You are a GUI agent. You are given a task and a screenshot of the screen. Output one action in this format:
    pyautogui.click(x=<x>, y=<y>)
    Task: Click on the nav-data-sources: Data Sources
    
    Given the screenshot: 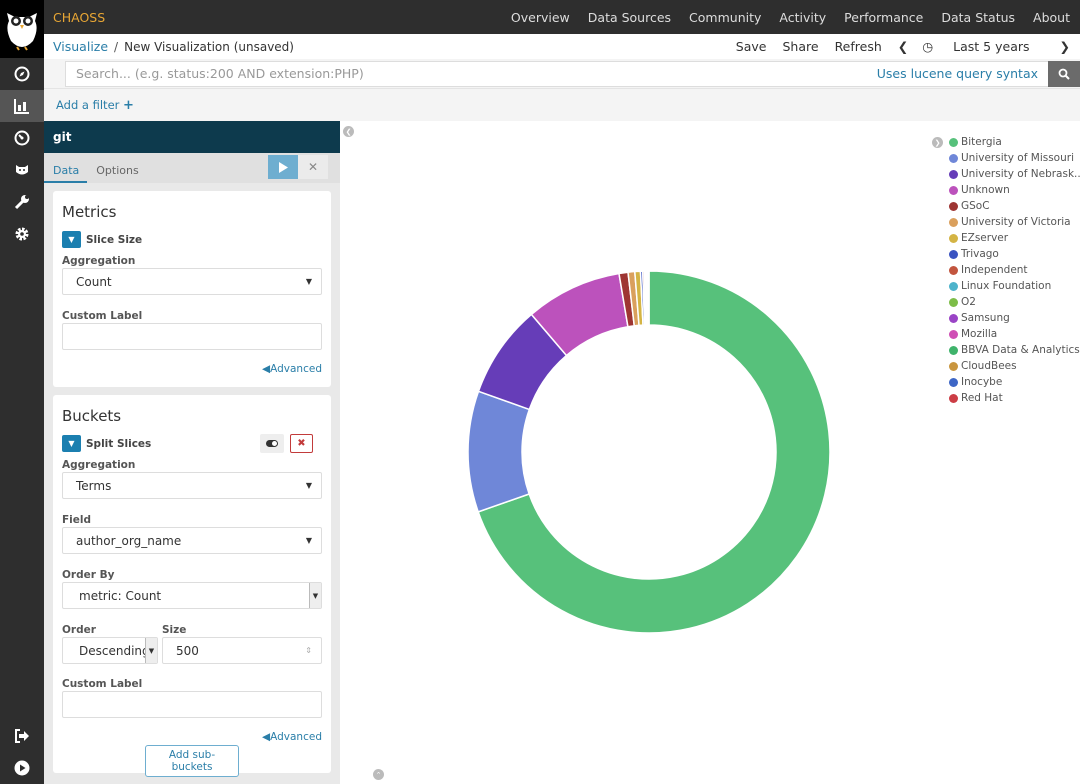 What is the action you would take?
    pyautogui.click(x=629, y=17)
    